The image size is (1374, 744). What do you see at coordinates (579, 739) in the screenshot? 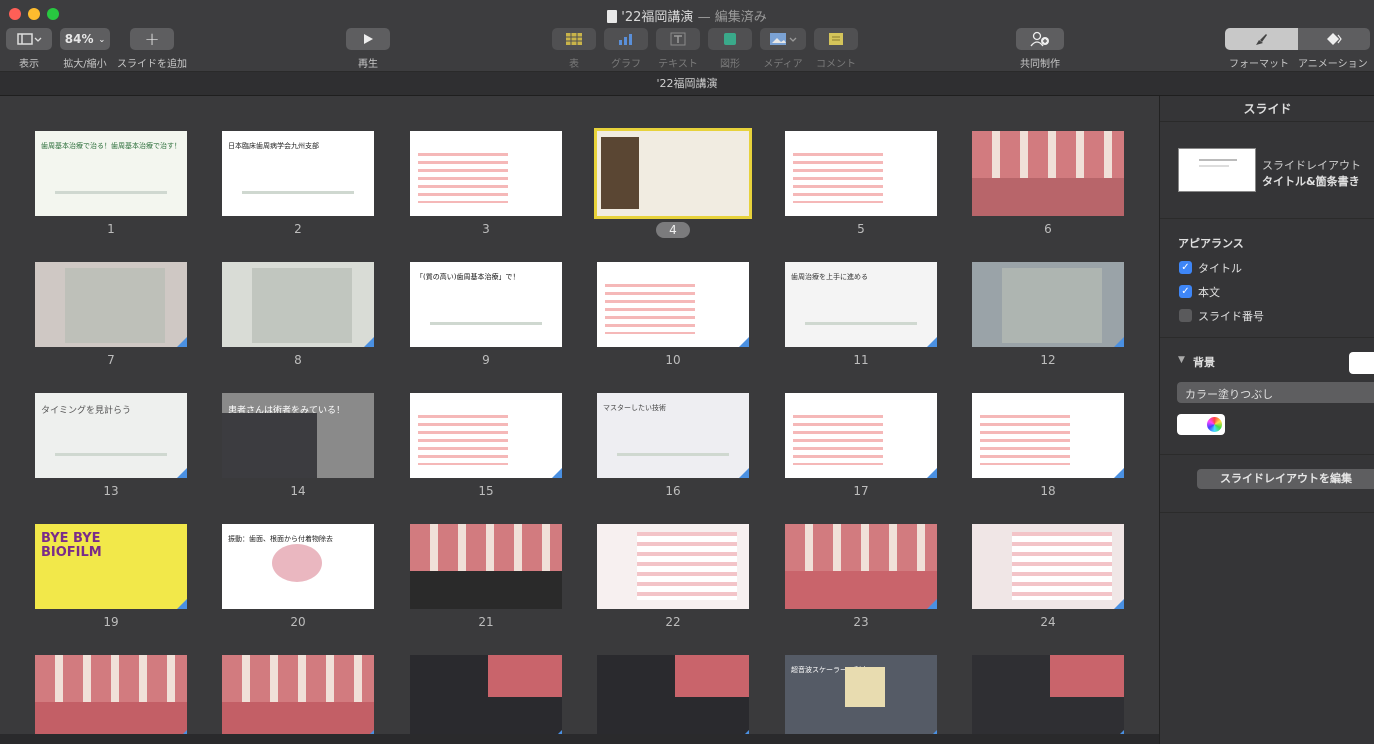
I see `horizontal-scrollbar` at bounding box center [579, 739].